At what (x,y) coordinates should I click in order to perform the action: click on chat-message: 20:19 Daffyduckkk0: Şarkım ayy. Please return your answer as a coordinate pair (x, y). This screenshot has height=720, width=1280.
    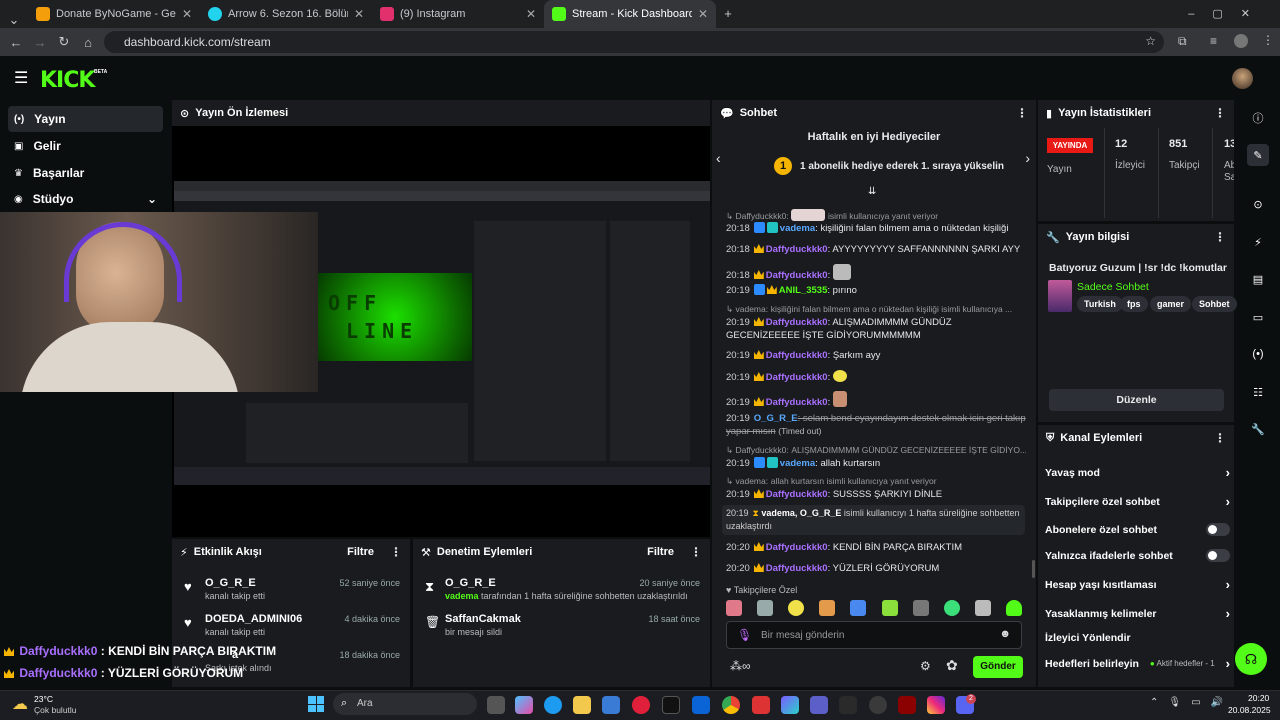
    Looking at the image, I should click on (876, 355).